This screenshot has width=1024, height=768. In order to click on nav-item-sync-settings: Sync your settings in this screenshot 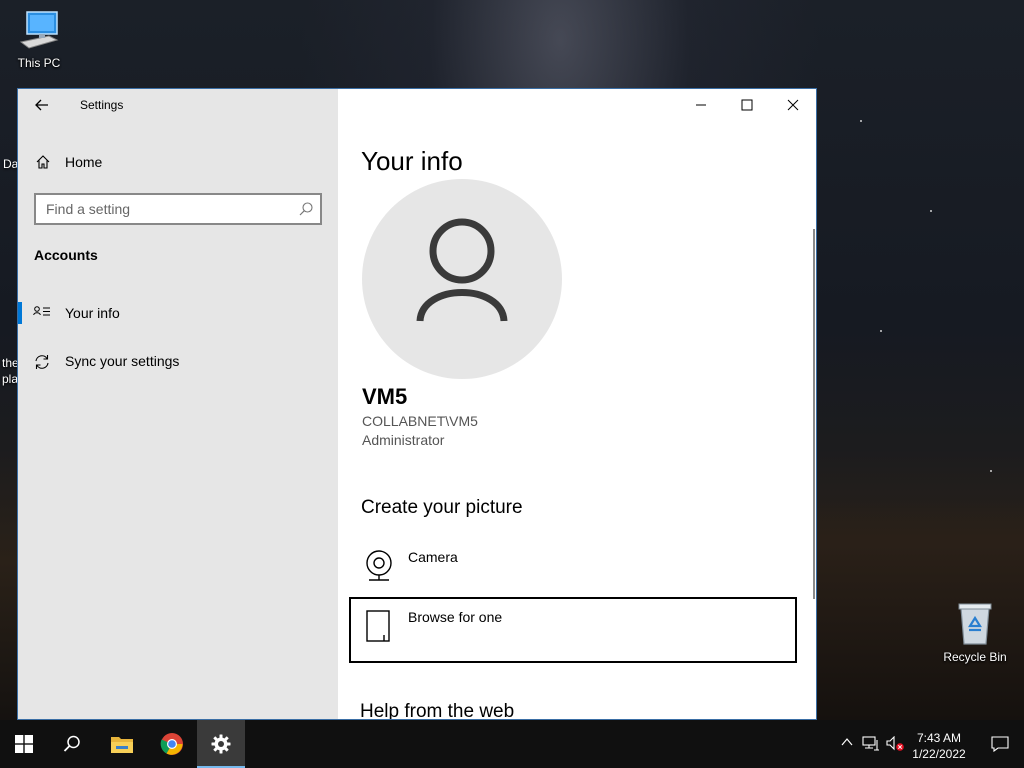, I will do `click(178, 361)`.